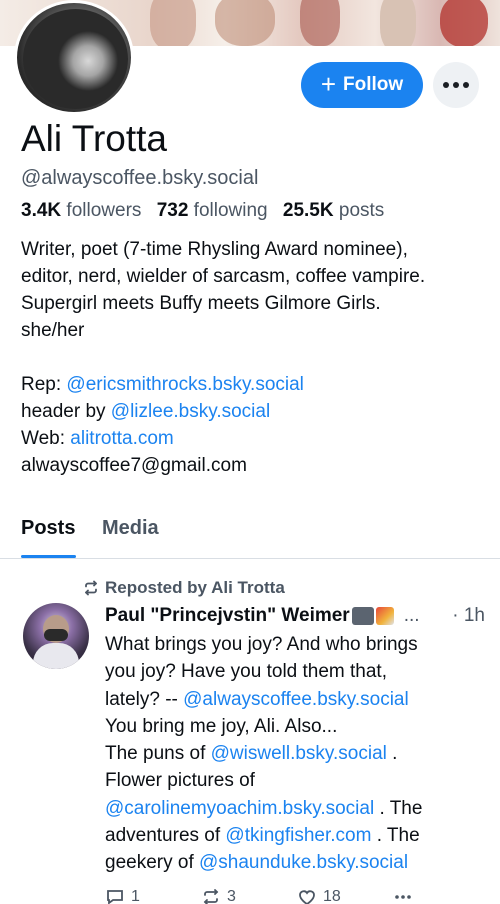 The image size is (500, 904). I want to click on post-author-avatar, so click(56, 636).